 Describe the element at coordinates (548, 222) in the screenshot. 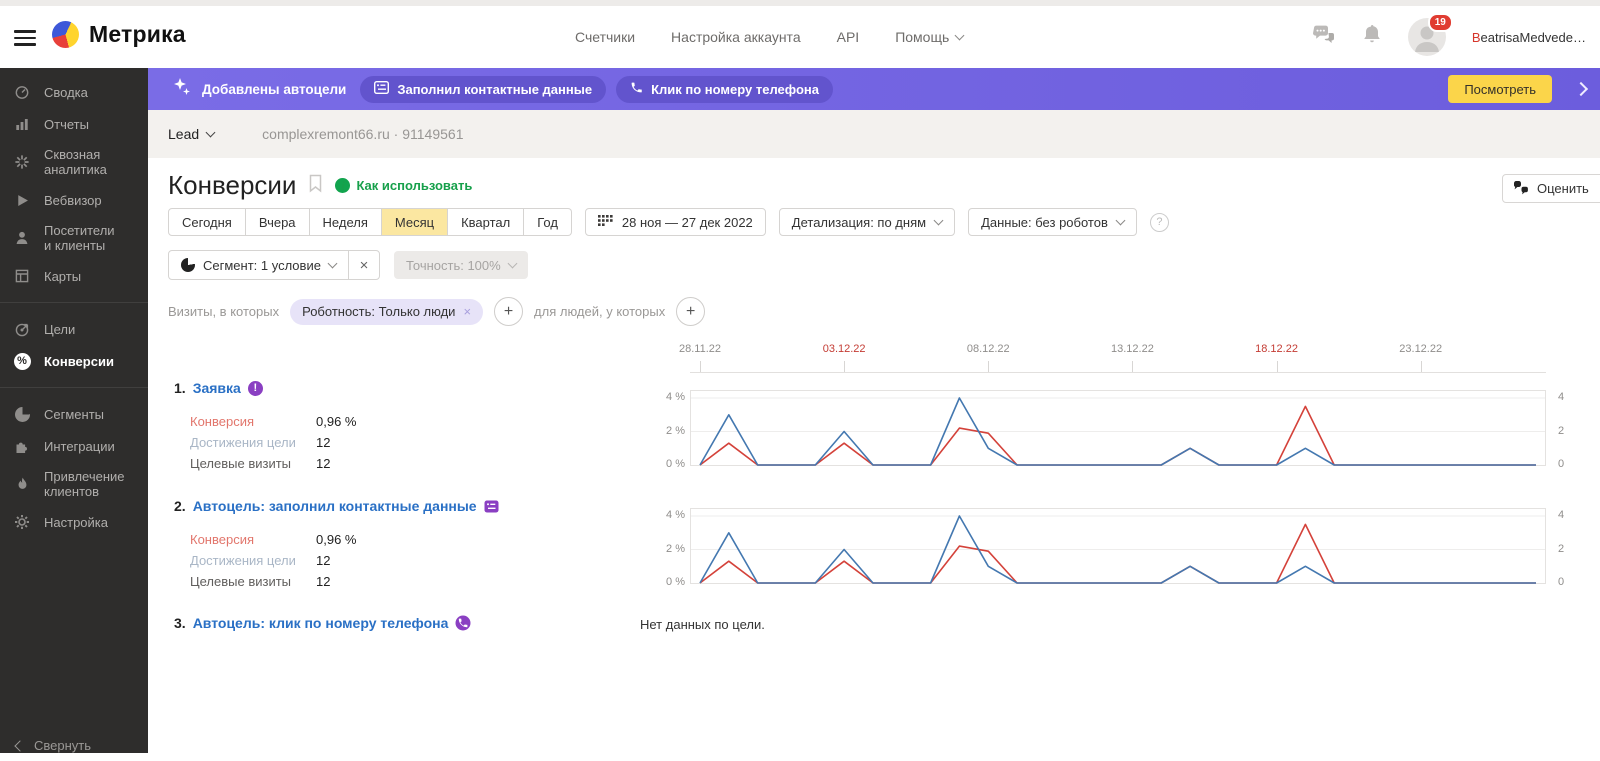

I see `period-year: Год` at that location.